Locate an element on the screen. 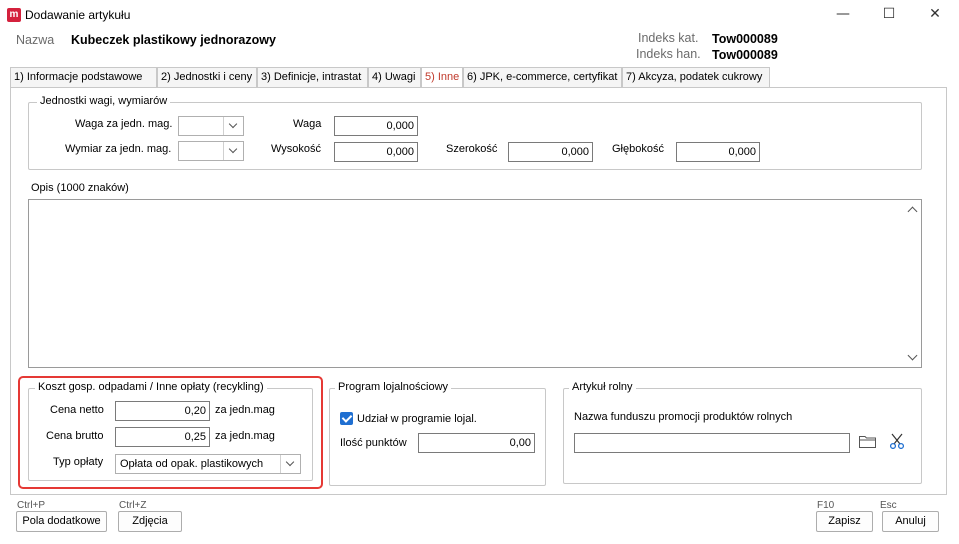 This screenshot has width=959, height=544. pola-dodatkowe-button: Pola dodatkowe is located at coordinates (61, 521).